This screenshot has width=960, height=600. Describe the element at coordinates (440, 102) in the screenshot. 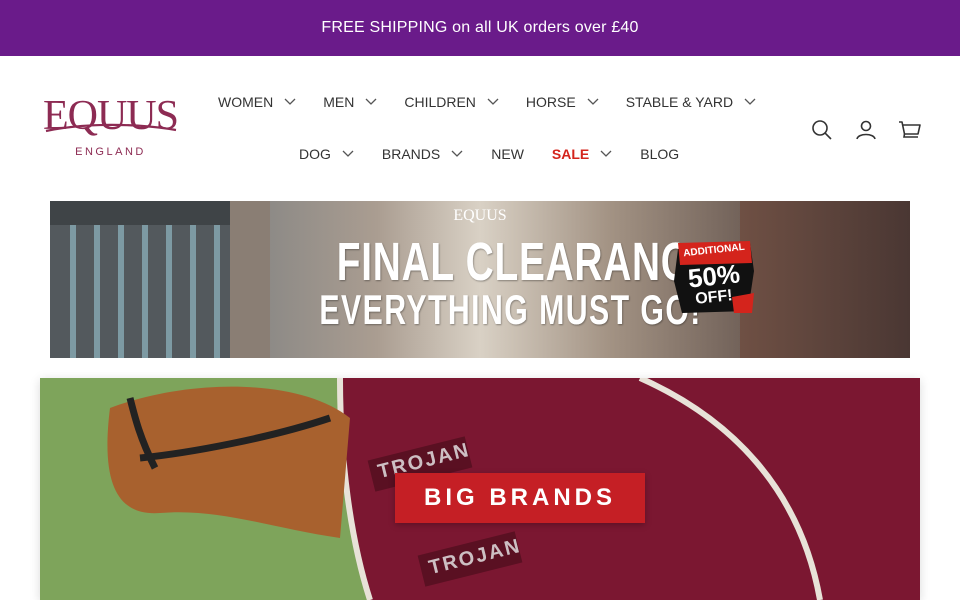

I see `nav-label: CHILDREN` at that location.